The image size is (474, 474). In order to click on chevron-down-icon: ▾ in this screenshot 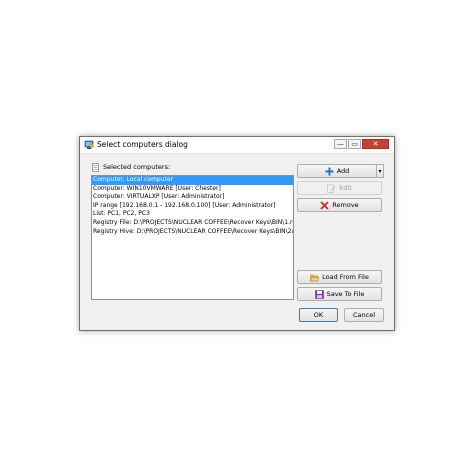, I will do `click(380, 171)`.